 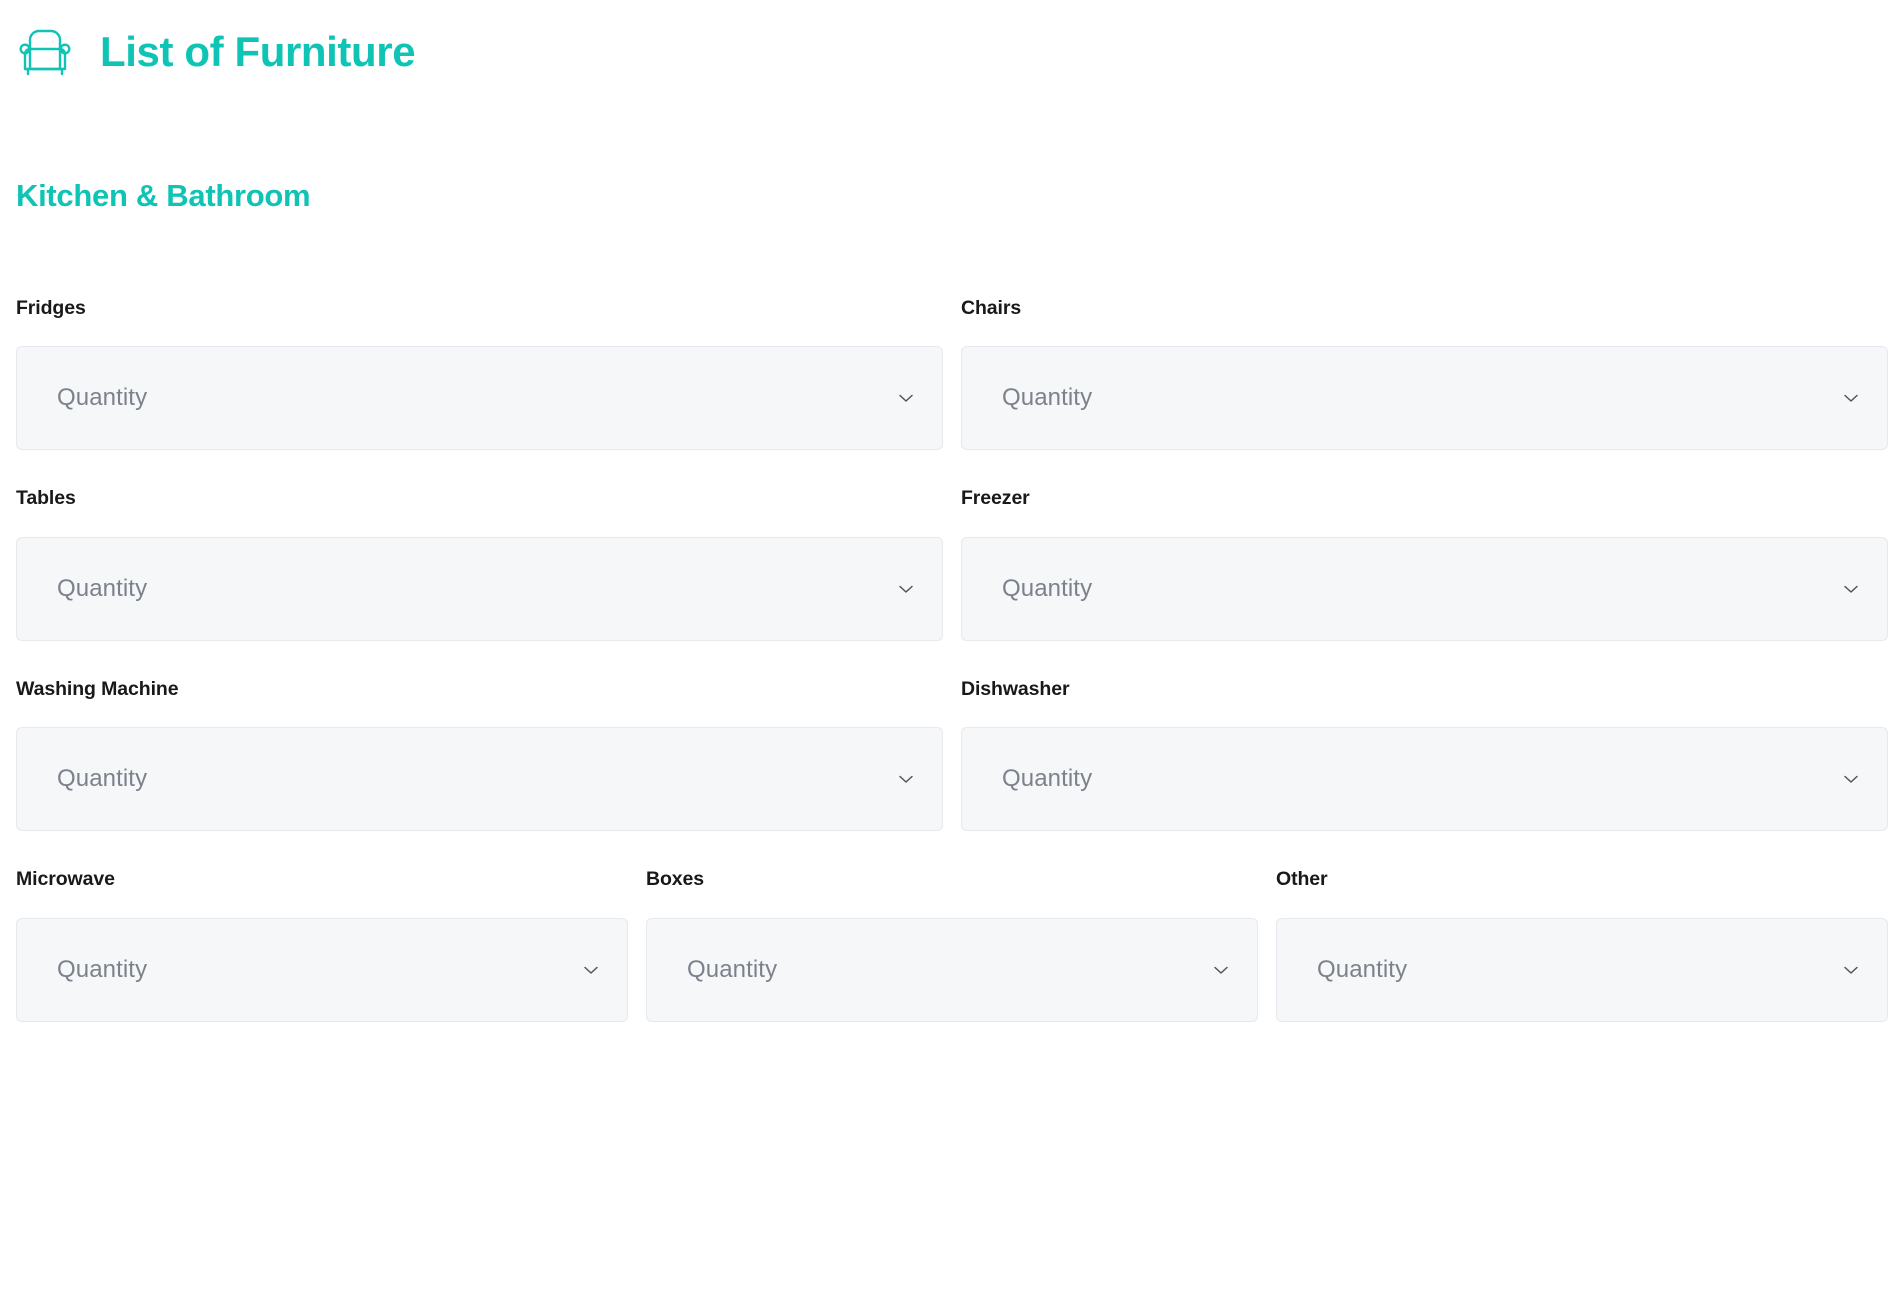 I want to click on quantity-select-dishwasher: Quantity, so click(x=1424, y=779).